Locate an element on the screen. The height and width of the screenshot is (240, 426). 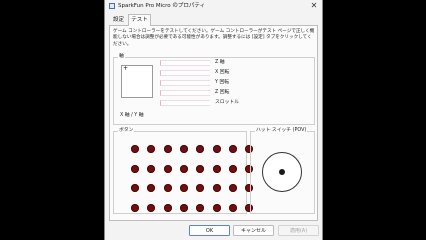
axis-label: Z 軸 is located at coordinates (220, 62).